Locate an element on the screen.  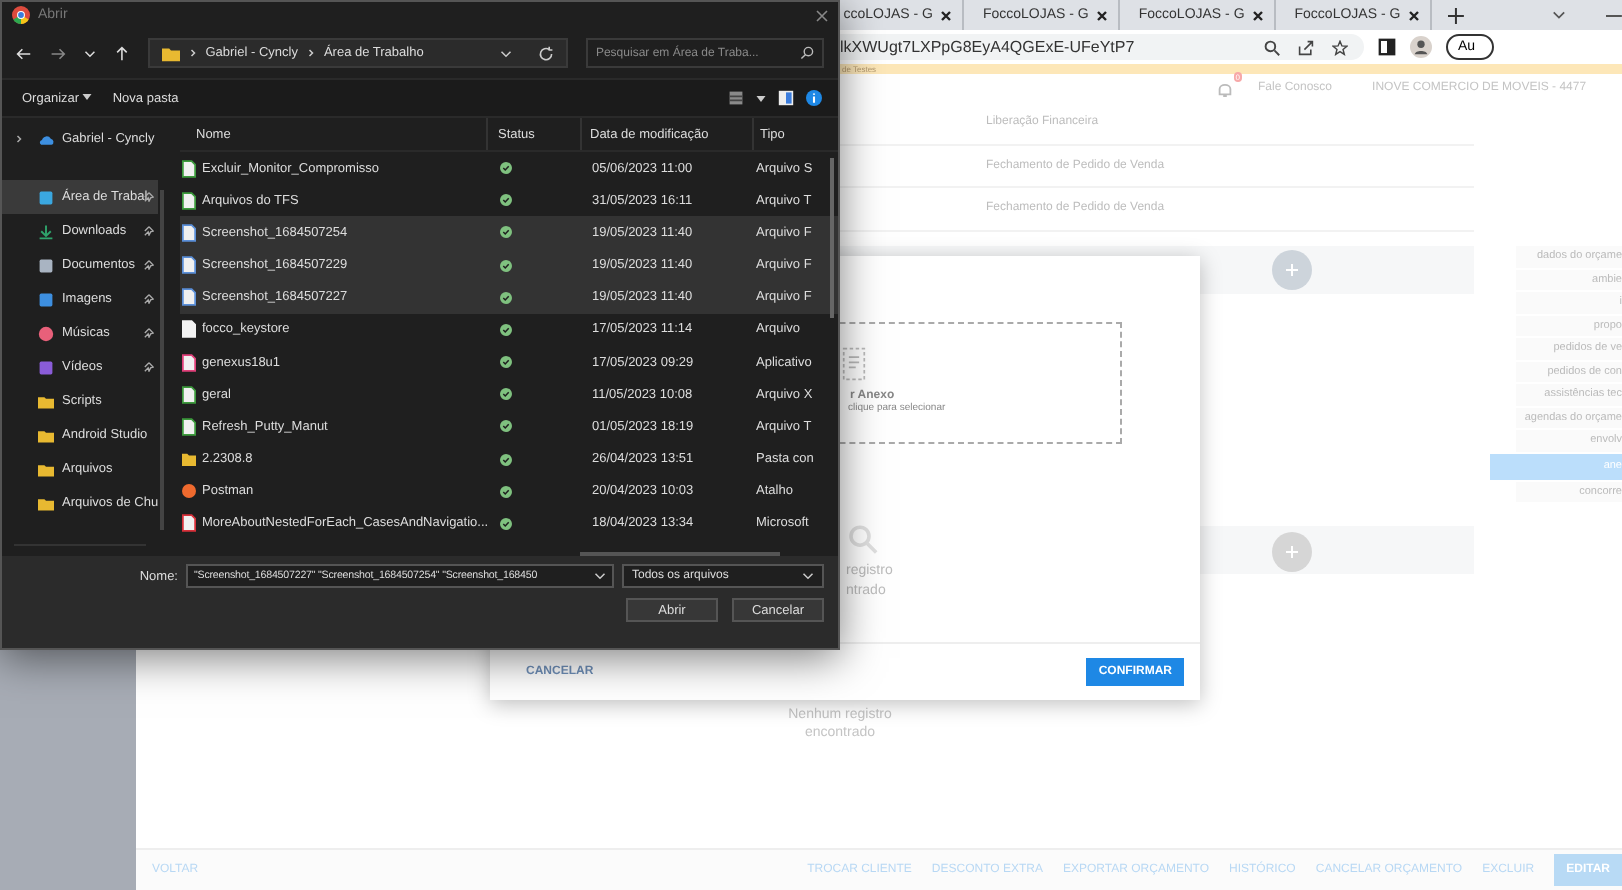
address-field: lkXWUgt7LXPpG8EyA4QGExE-UFeYtP7 is located at coordinates (1102, 47).